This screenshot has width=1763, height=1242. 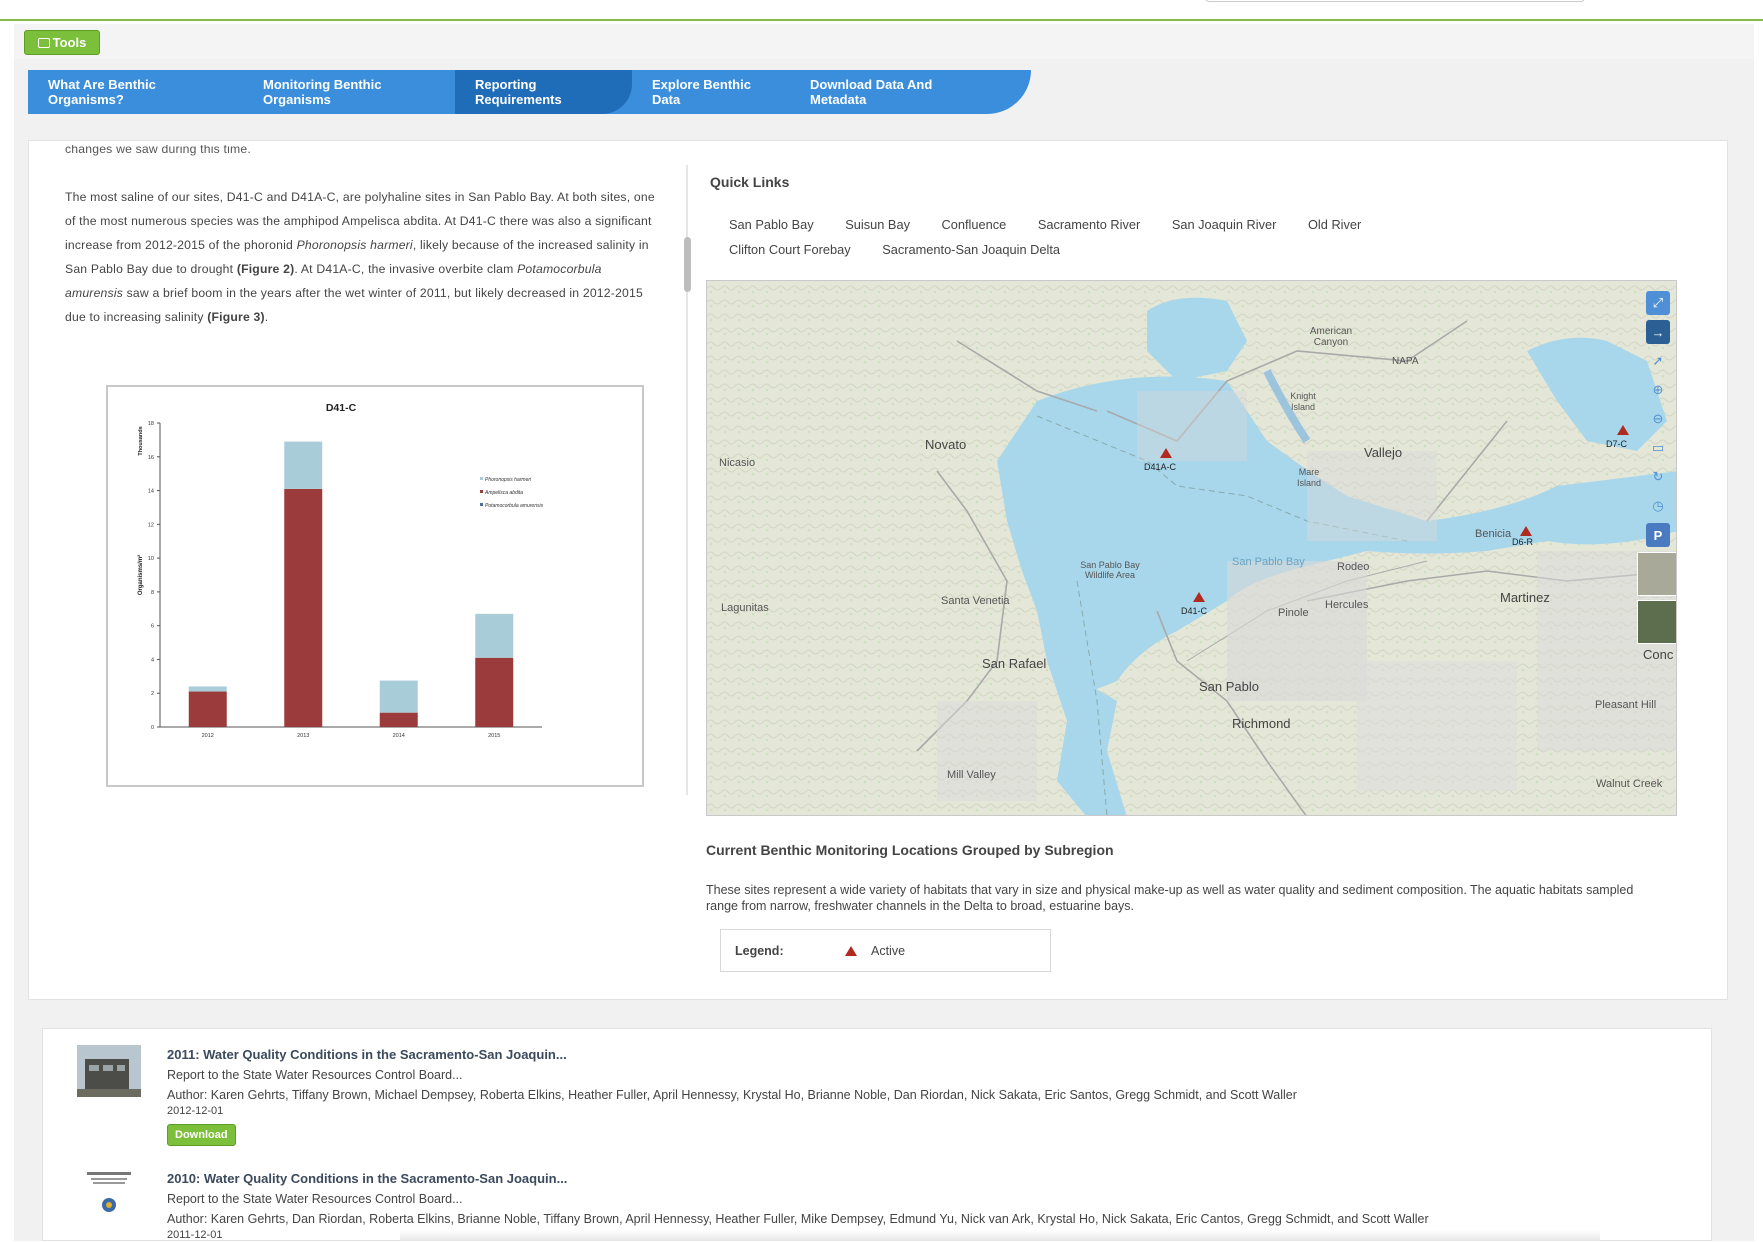 What do you see at coordinates (543, 92) in the screenshot?
I see `tab-reporting-requirements: Reporting Requirements` at bounding box center [543, 92].